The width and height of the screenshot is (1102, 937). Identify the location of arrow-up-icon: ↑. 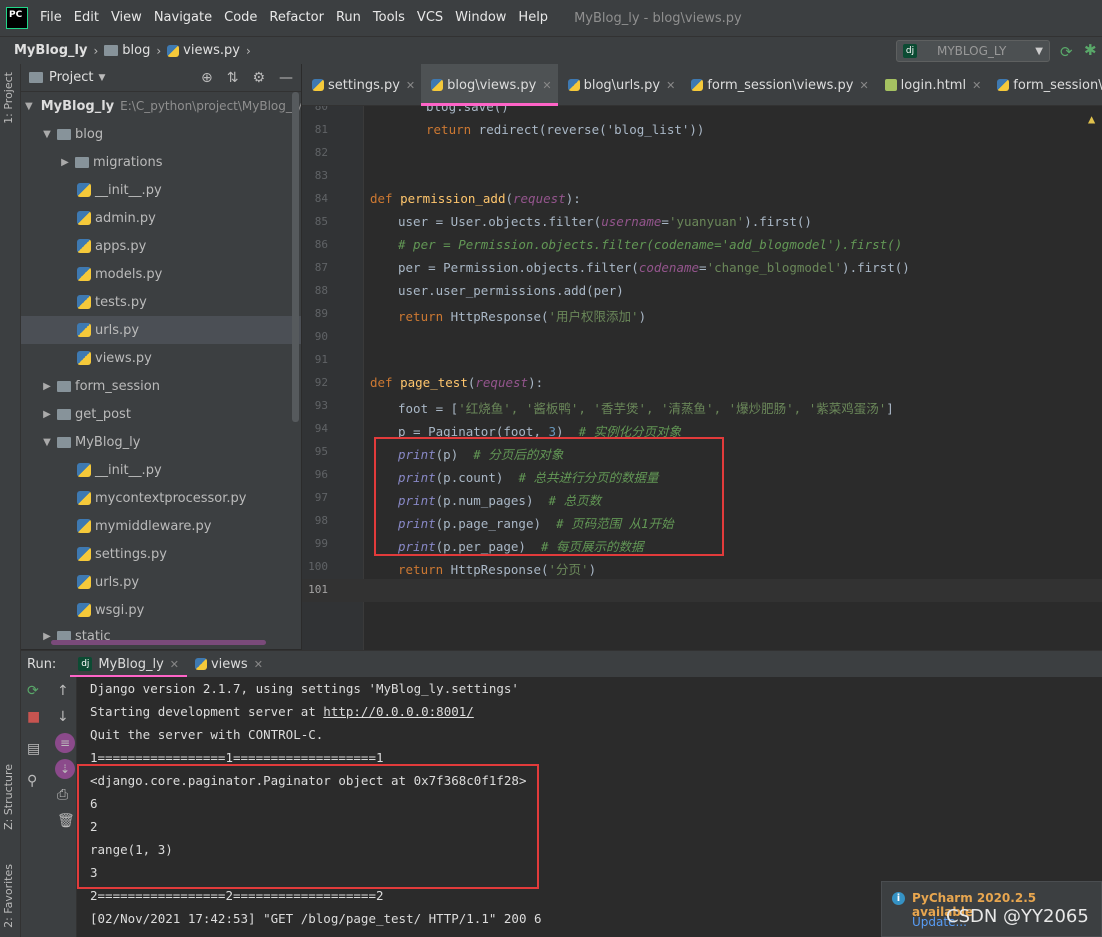
(63, 691).